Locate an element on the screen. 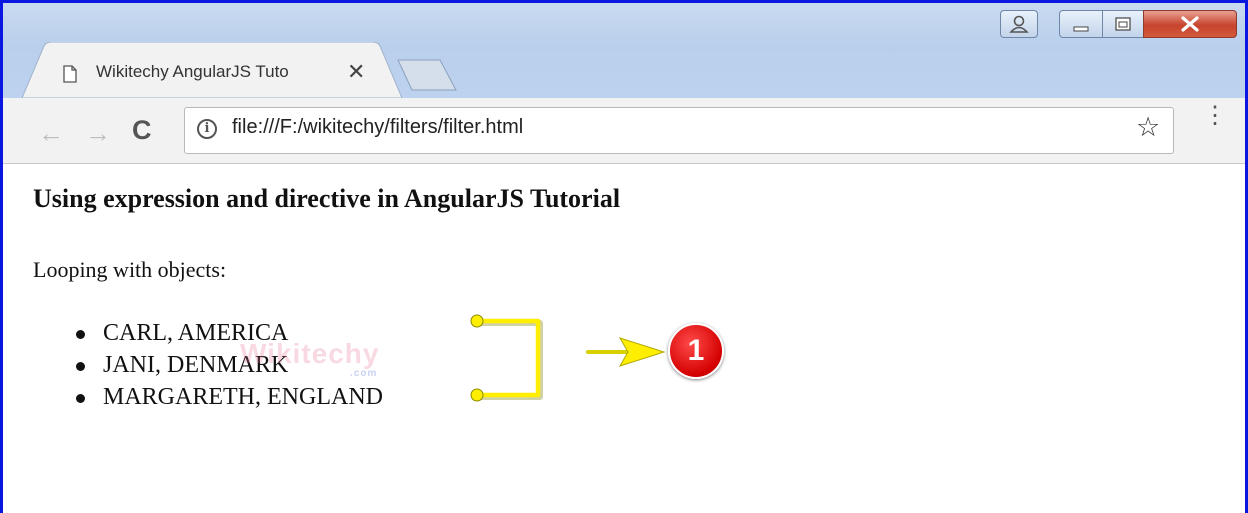  annotation-badge: 1 is located at coordinates (696, 351).